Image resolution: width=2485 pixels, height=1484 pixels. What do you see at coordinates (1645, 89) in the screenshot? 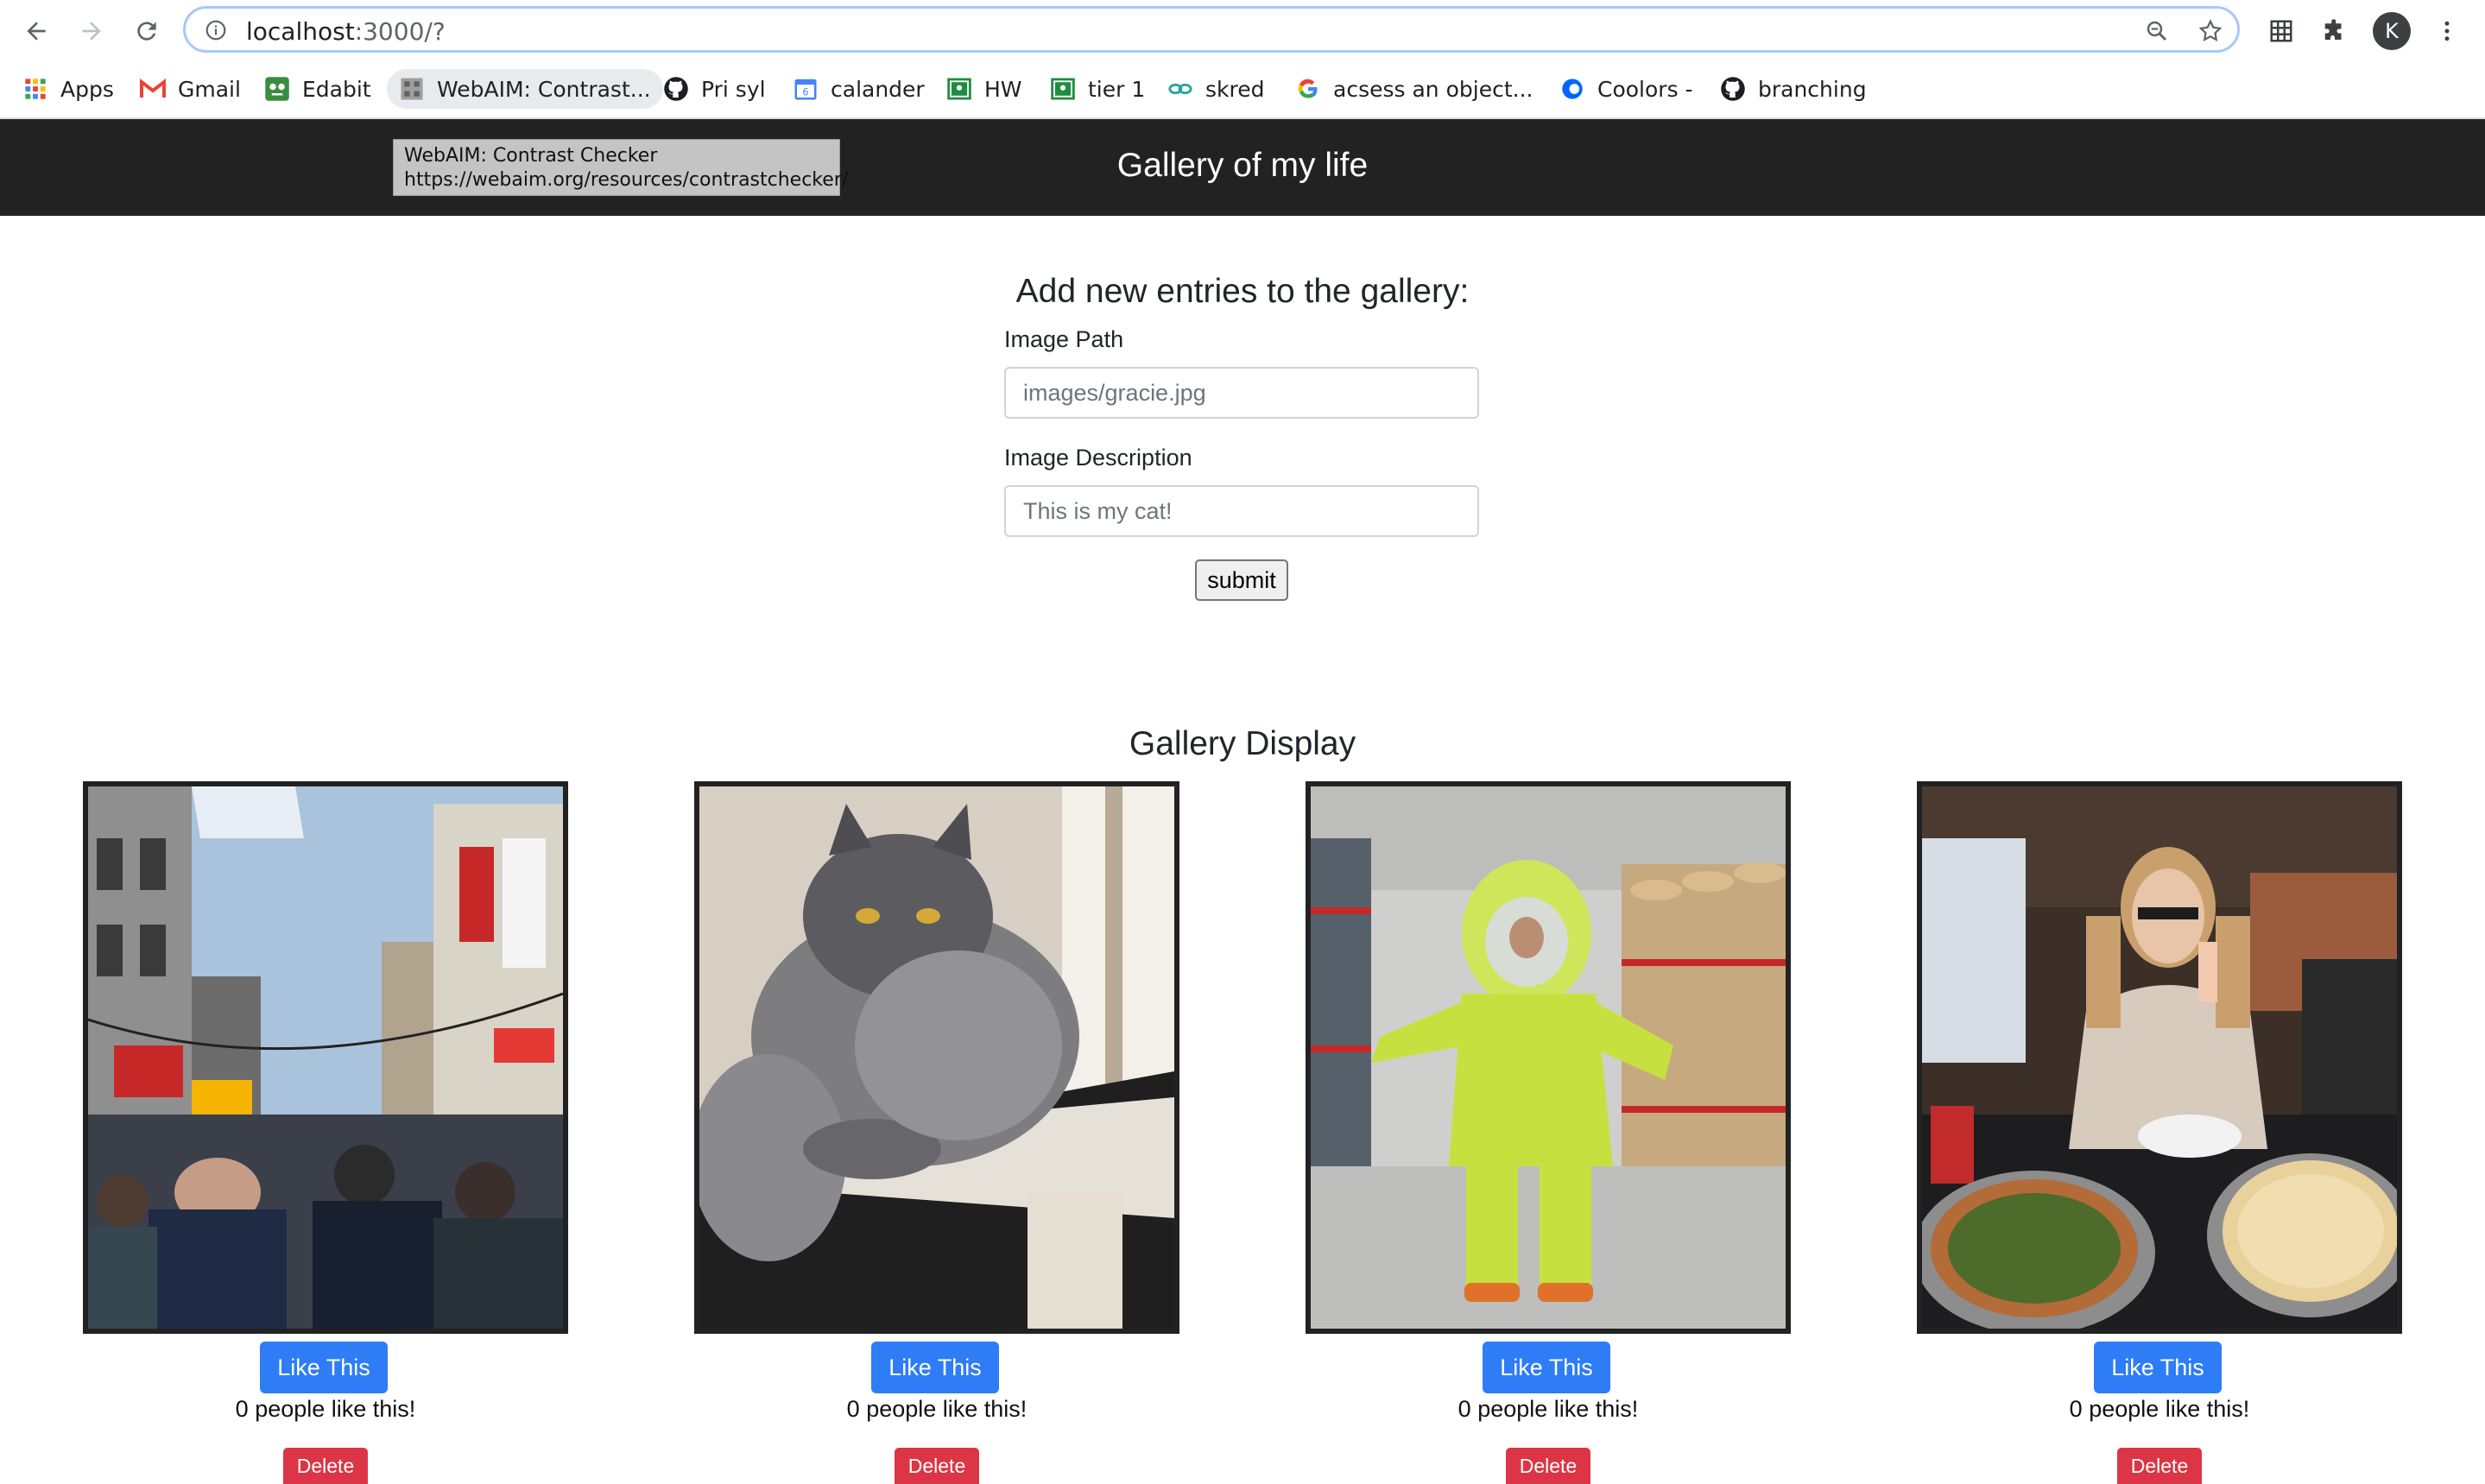
I see `bookmark-label: Coolors -` at bounding box center [1645, 89].